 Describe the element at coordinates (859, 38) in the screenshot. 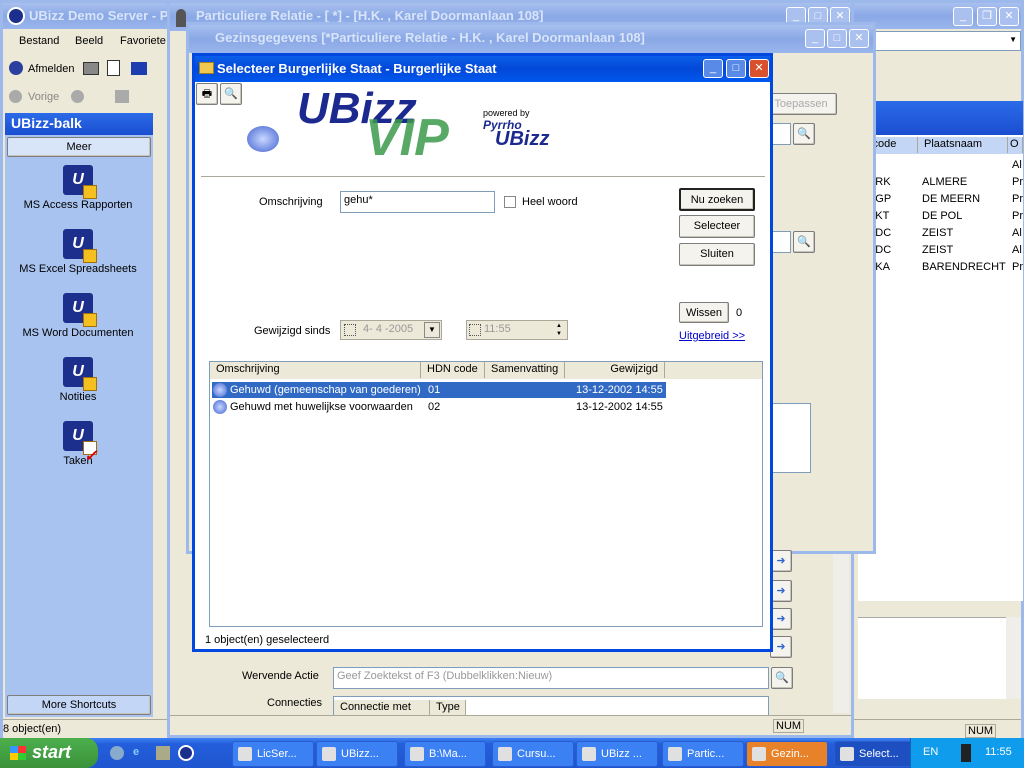

I see `gezin-close-button: ✕` at that location.